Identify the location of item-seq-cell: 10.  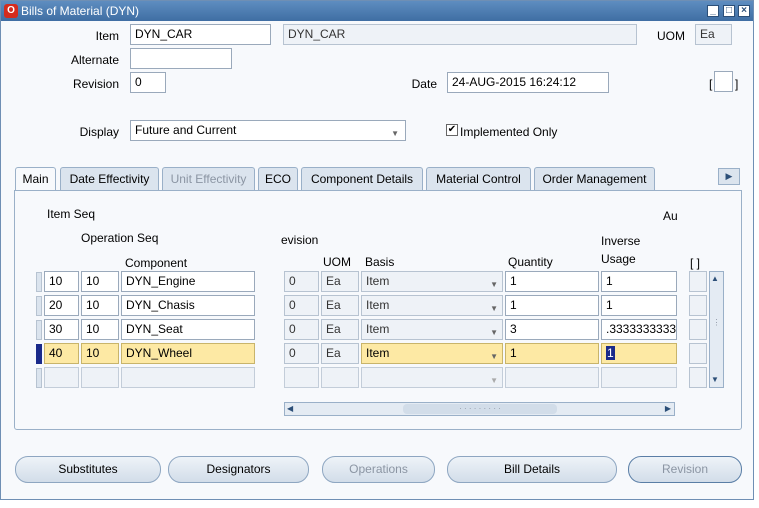
(61, 281).